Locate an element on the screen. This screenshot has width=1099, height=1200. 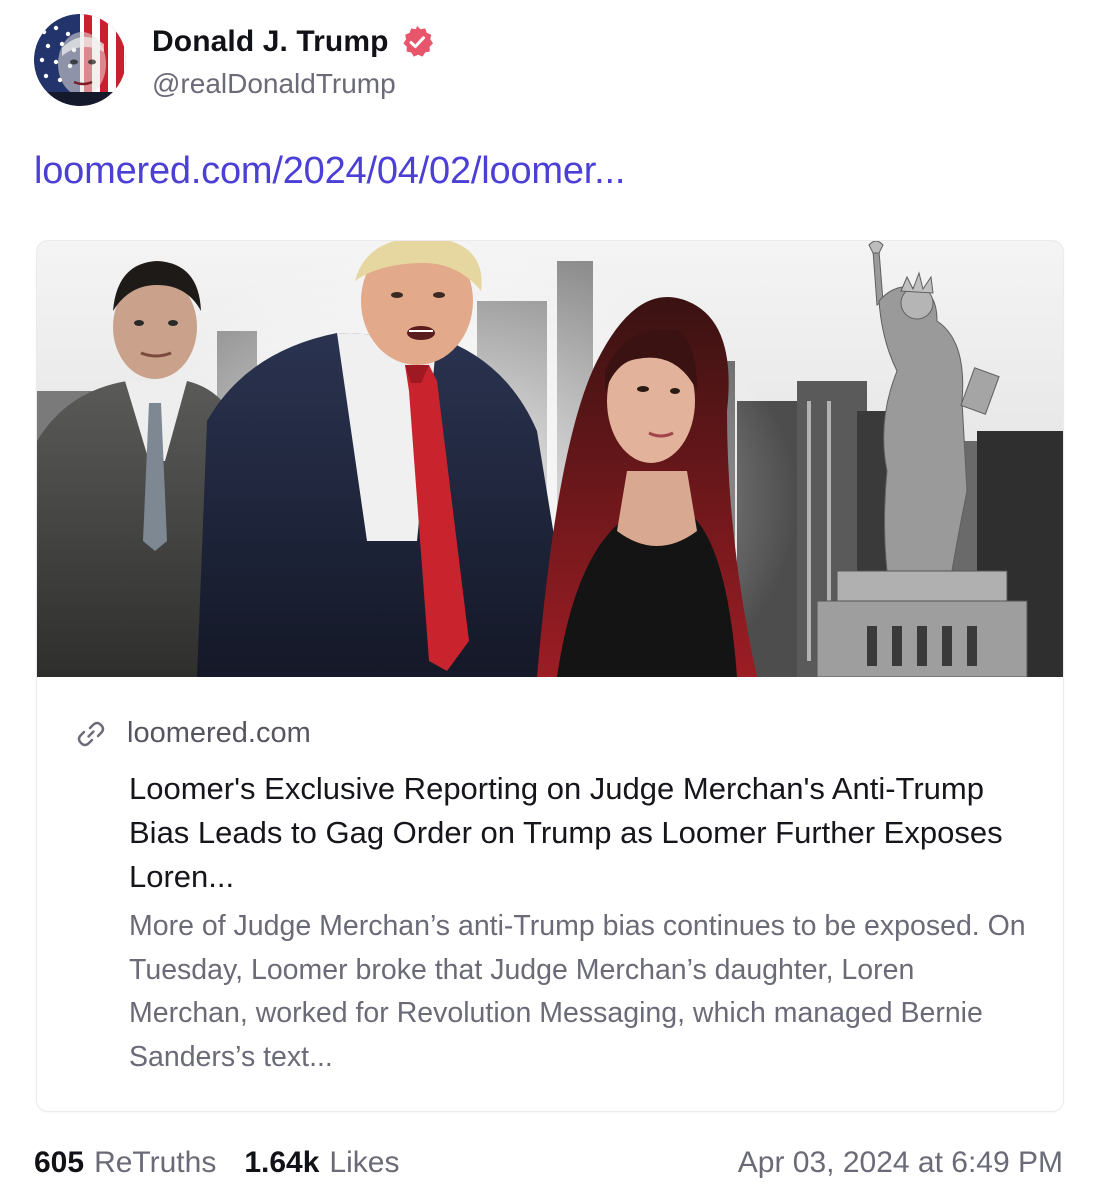
link-domain-row: loomered.com is located at coordinates (193, 733).